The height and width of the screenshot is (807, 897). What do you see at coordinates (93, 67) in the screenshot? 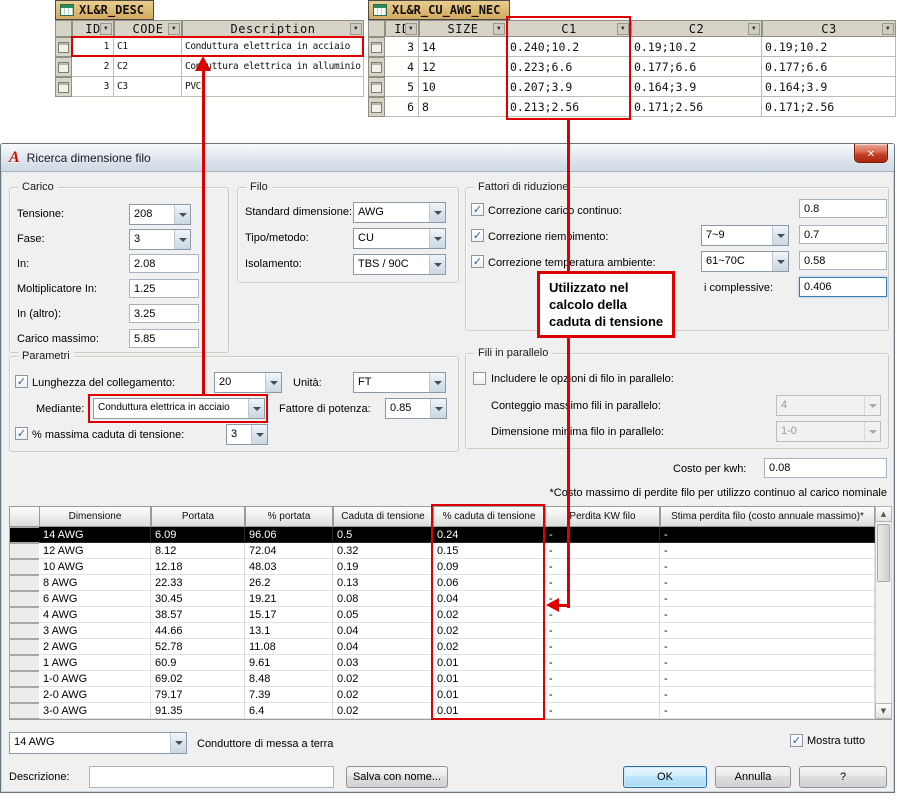
I see `sheet-cell: 2` at bounding box center [93, 67].